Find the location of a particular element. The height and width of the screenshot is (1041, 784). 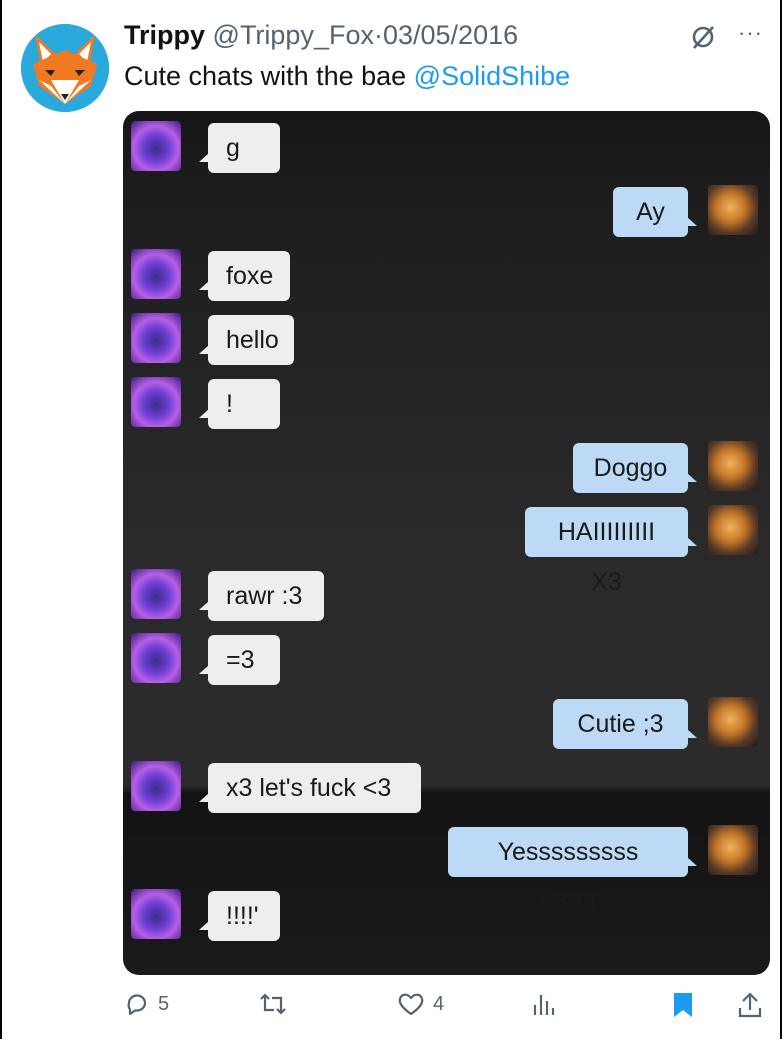

chat-message: x3 let's fuck <3 is located at coordinates (310, 788).